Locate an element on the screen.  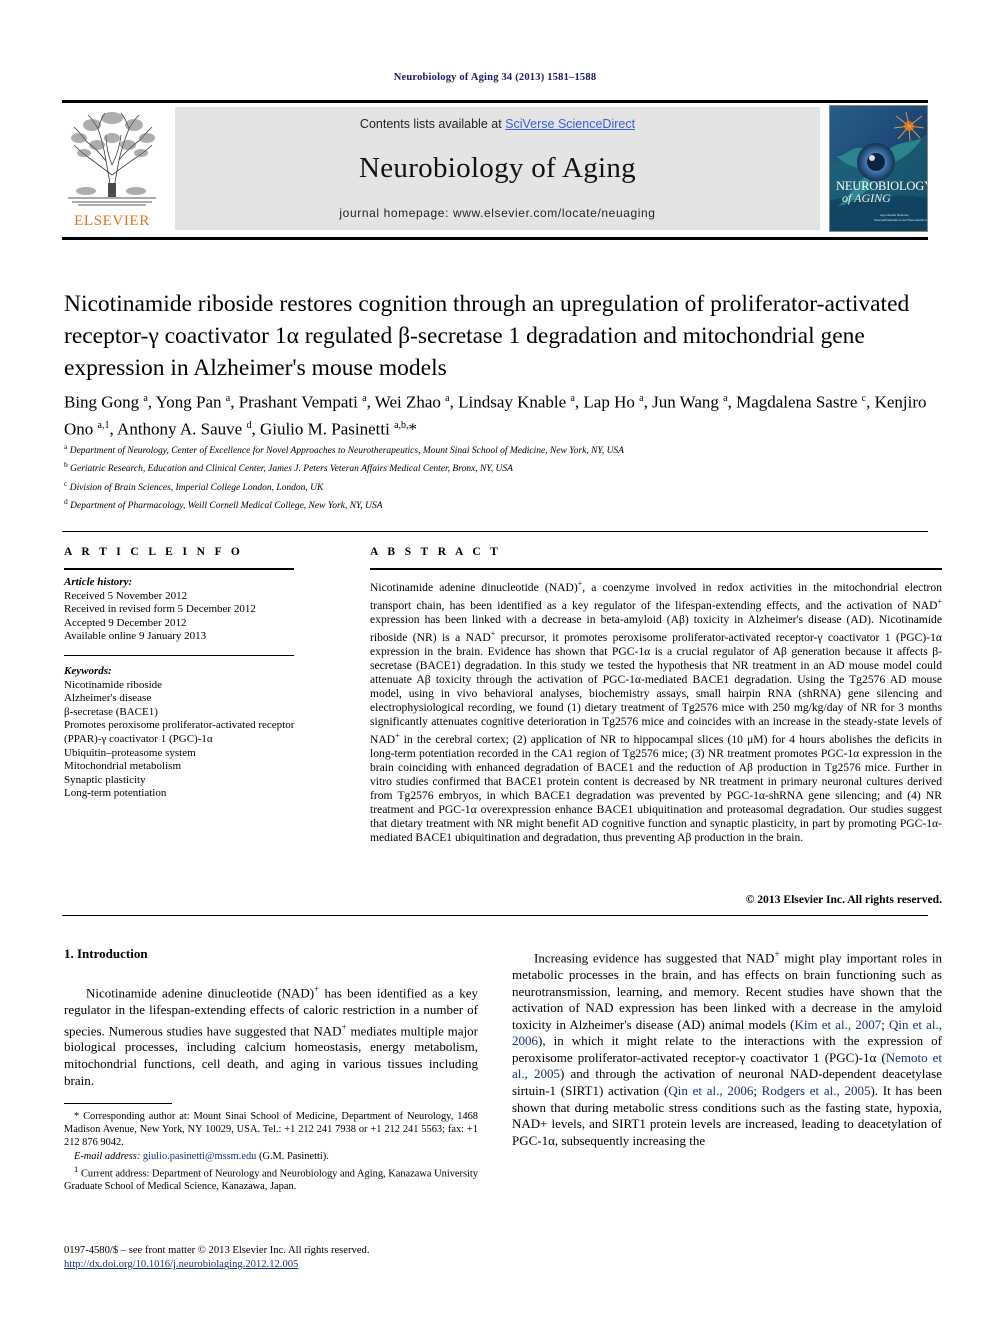
article-info-heading: A R T I C L E I N F O is located at coordinates (154, 552).